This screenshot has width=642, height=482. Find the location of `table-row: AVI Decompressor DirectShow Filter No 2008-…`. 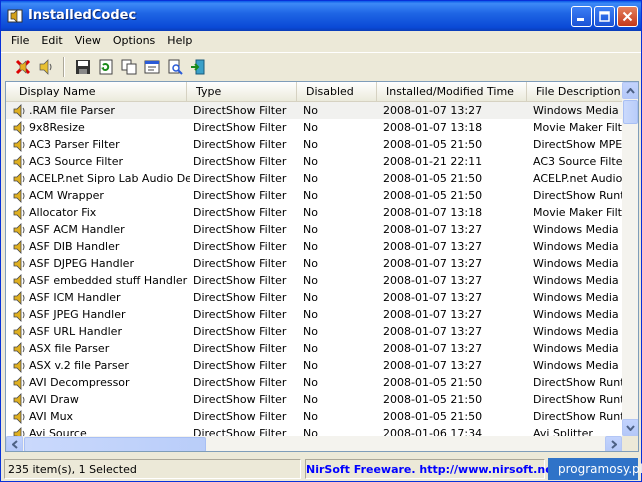

table-row: AVI Decompressor DirectShow Filter No 2008-… is located at coordinates (314, 382).